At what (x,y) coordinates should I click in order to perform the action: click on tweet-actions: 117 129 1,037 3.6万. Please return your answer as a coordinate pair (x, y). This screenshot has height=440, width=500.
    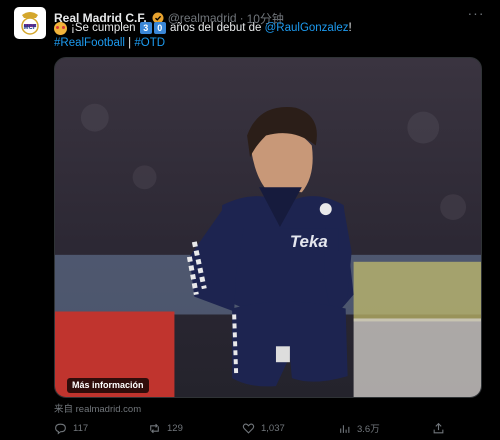
    Looking at the image, I should click on (271, 428).